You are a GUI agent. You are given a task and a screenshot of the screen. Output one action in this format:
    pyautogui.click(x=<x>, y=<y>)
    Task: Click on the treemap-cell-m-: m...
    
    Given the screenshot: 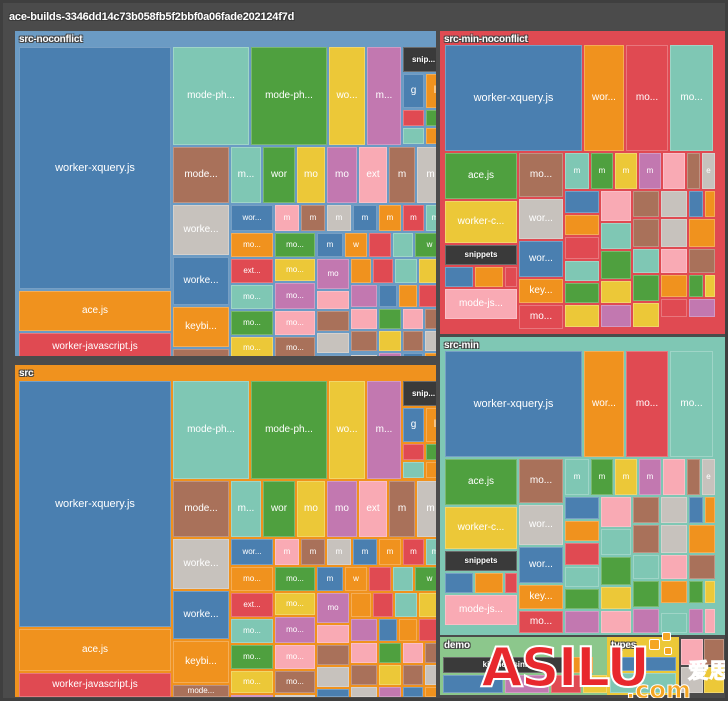 What is the action you would take?
    pyautogui.click(x=384, y=96)
    